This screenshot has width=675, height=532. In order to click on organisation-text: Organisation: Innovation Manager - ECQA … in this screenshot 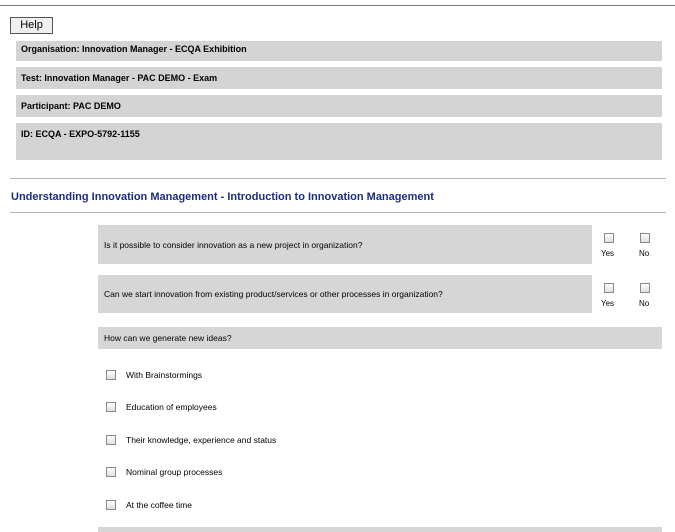, I will do `click(134, 49)`.